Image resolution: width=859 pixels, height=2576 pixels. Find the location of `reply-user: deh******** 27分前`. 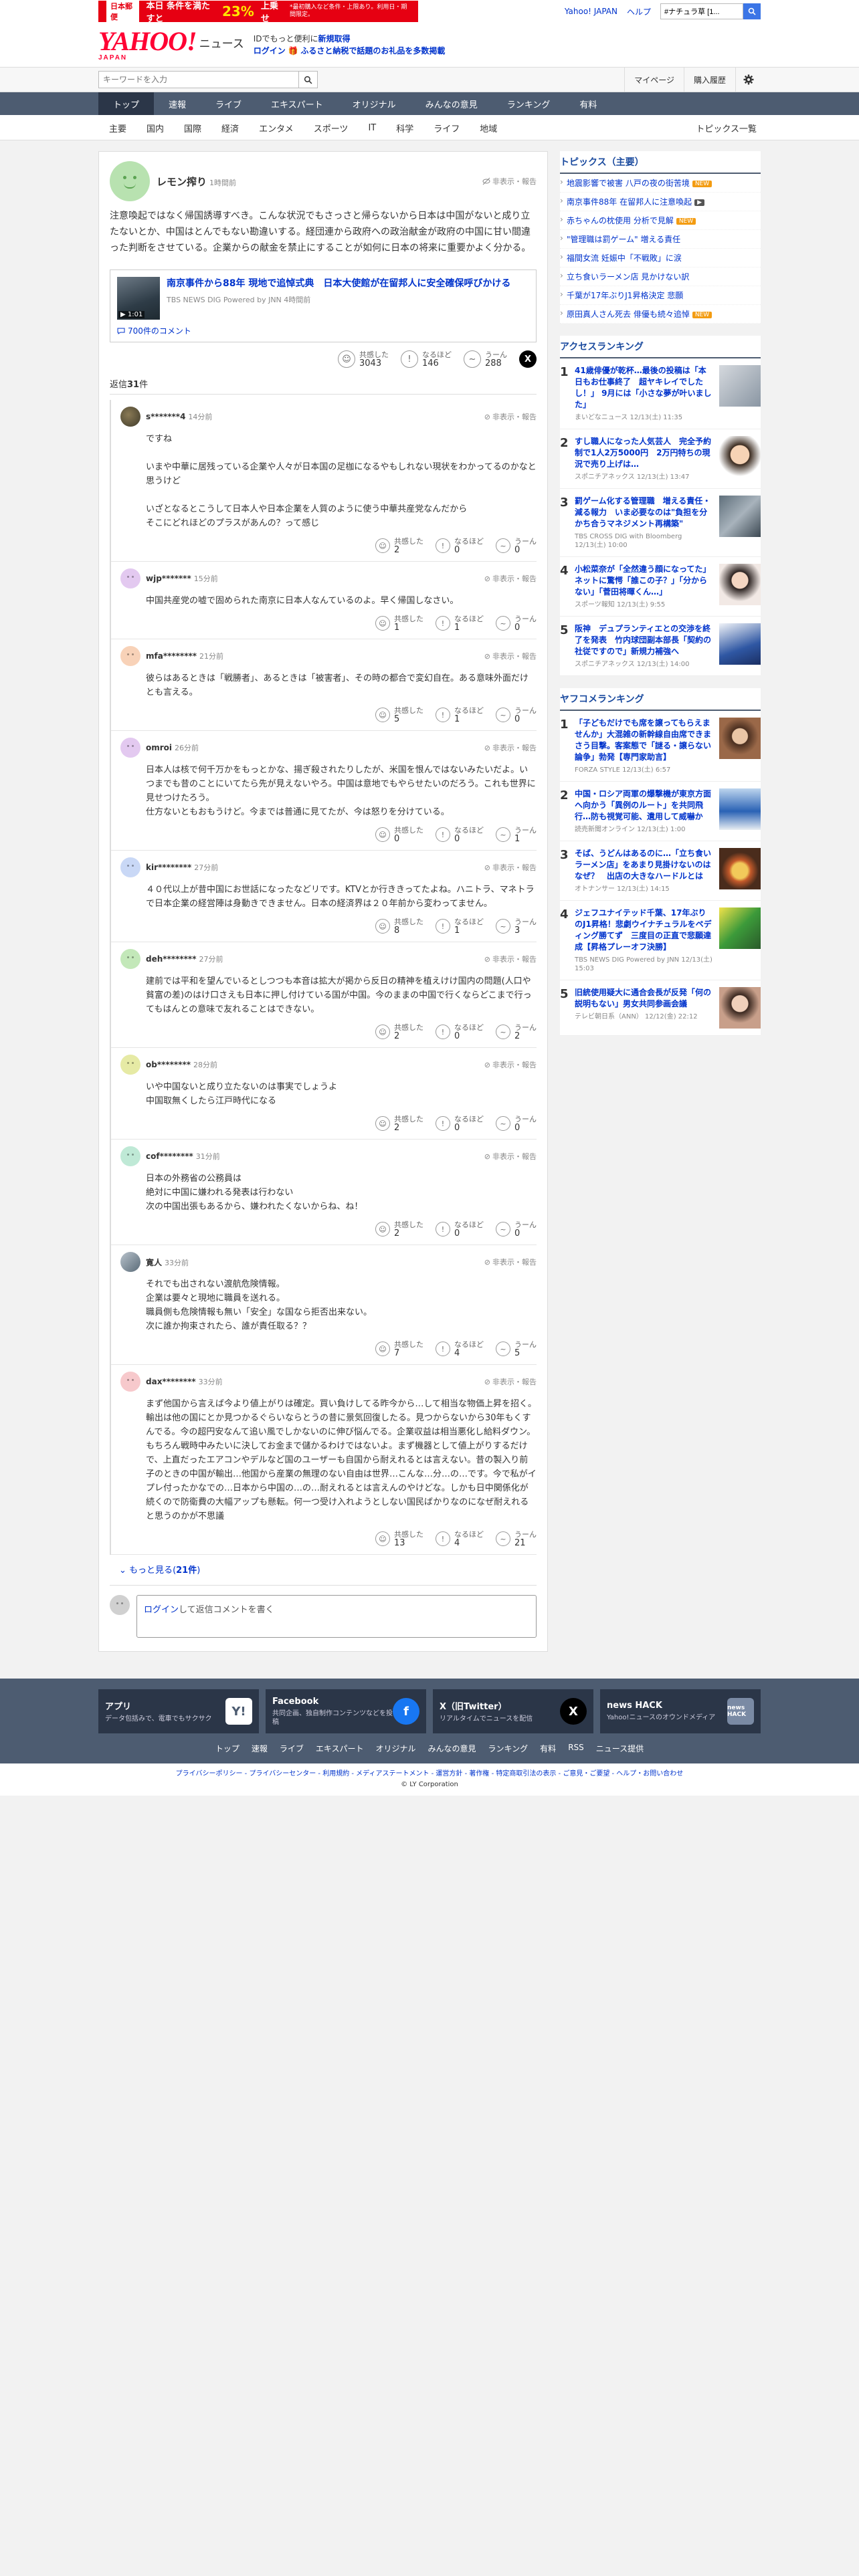

reply-user: deh******** 27分前 is located at coordinates (185, 959).